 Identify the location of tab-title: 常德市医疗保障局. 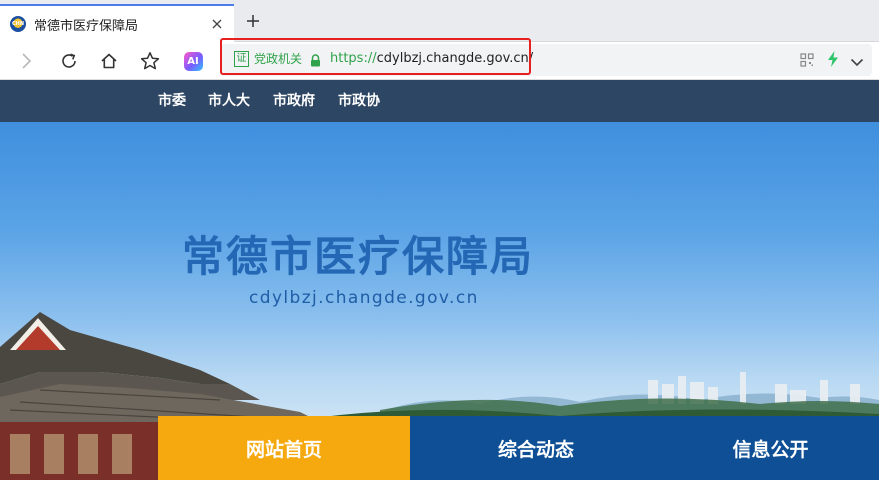
(86, 26).